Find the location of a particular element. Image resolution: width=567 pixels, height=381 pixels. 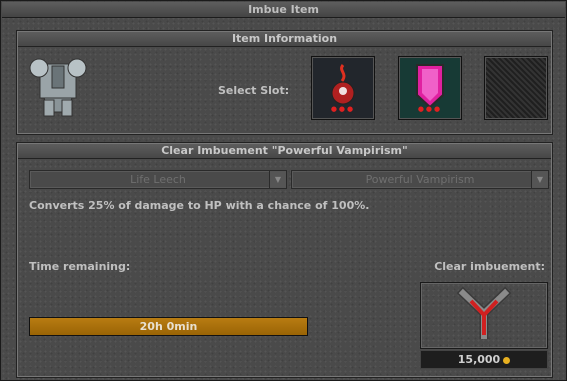

time-remaining-label: Time remaining: is located at coordinates (80, 266).